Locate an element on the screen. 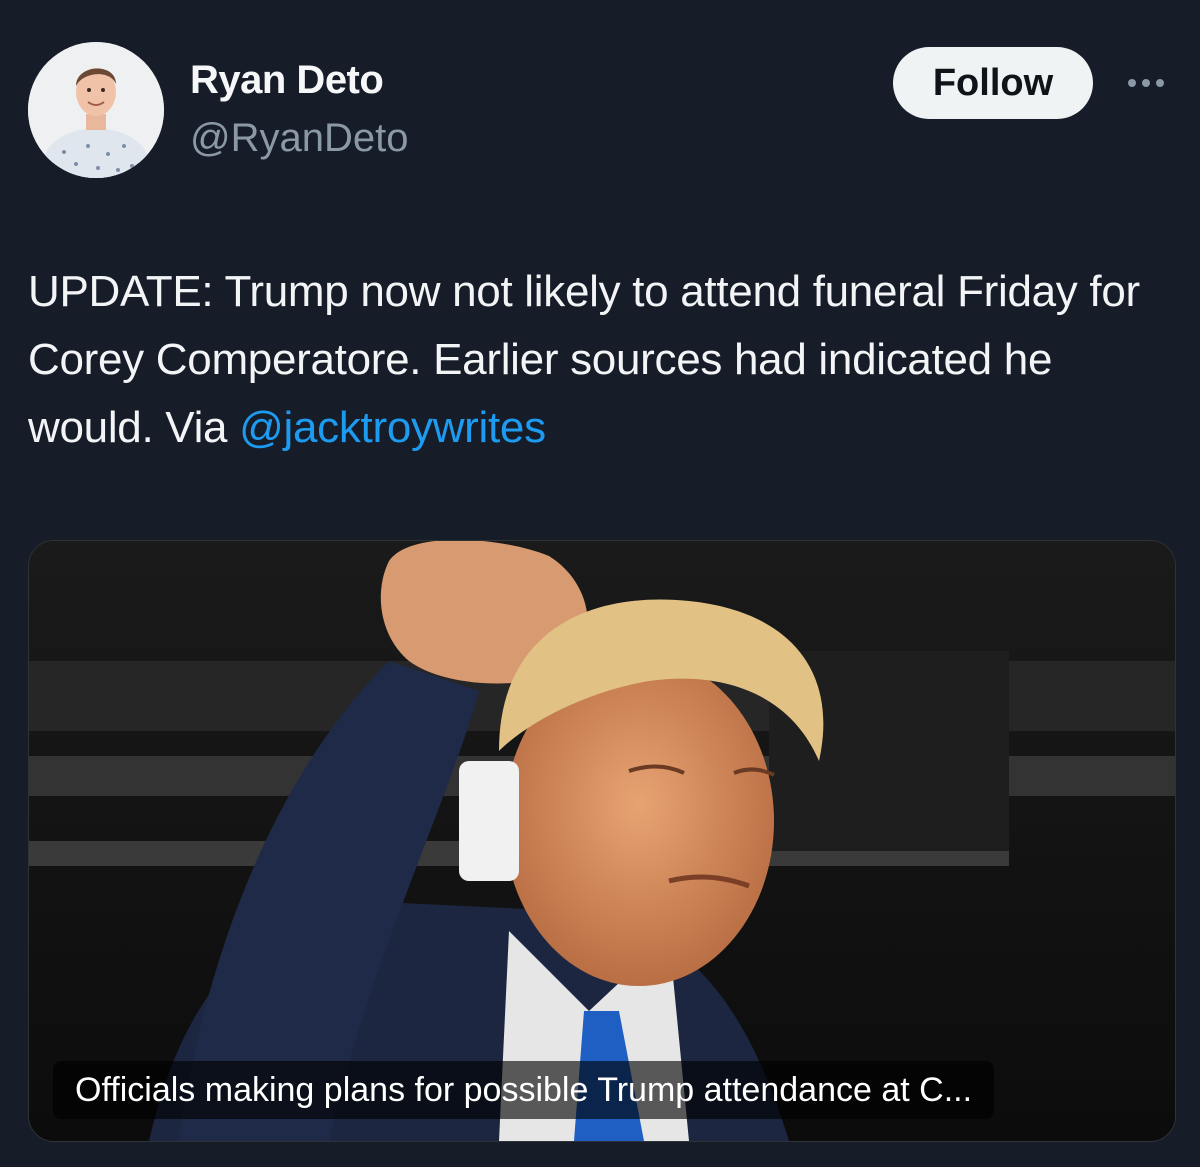  avatar is located at coordinates (96, 110).